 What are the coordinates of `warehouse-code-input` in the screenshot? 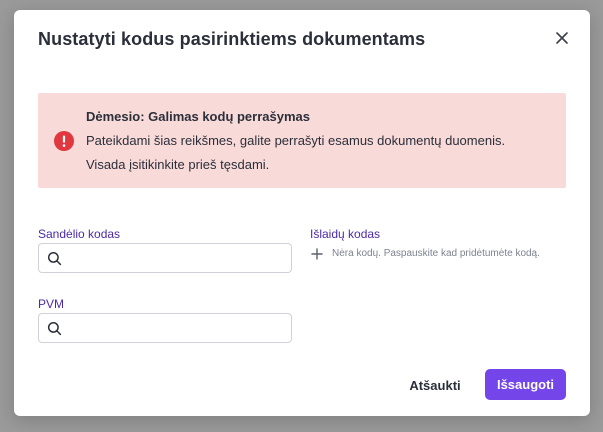 It's located at (178, 259).